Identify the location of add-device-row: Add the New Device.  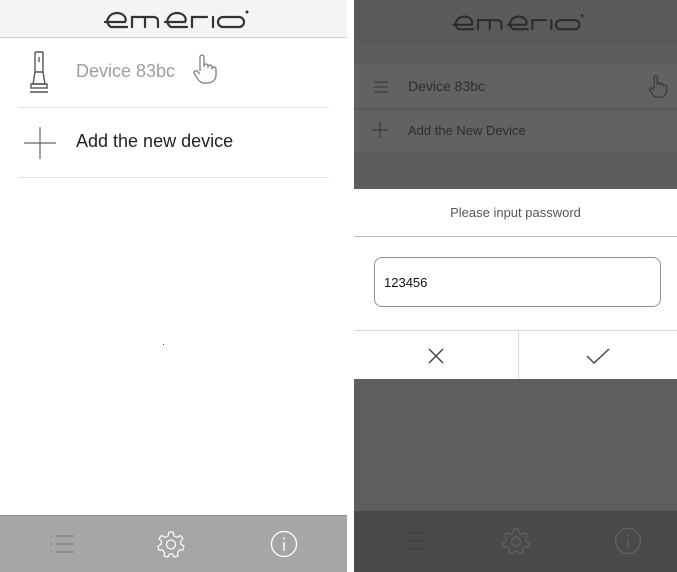
(515, 131).